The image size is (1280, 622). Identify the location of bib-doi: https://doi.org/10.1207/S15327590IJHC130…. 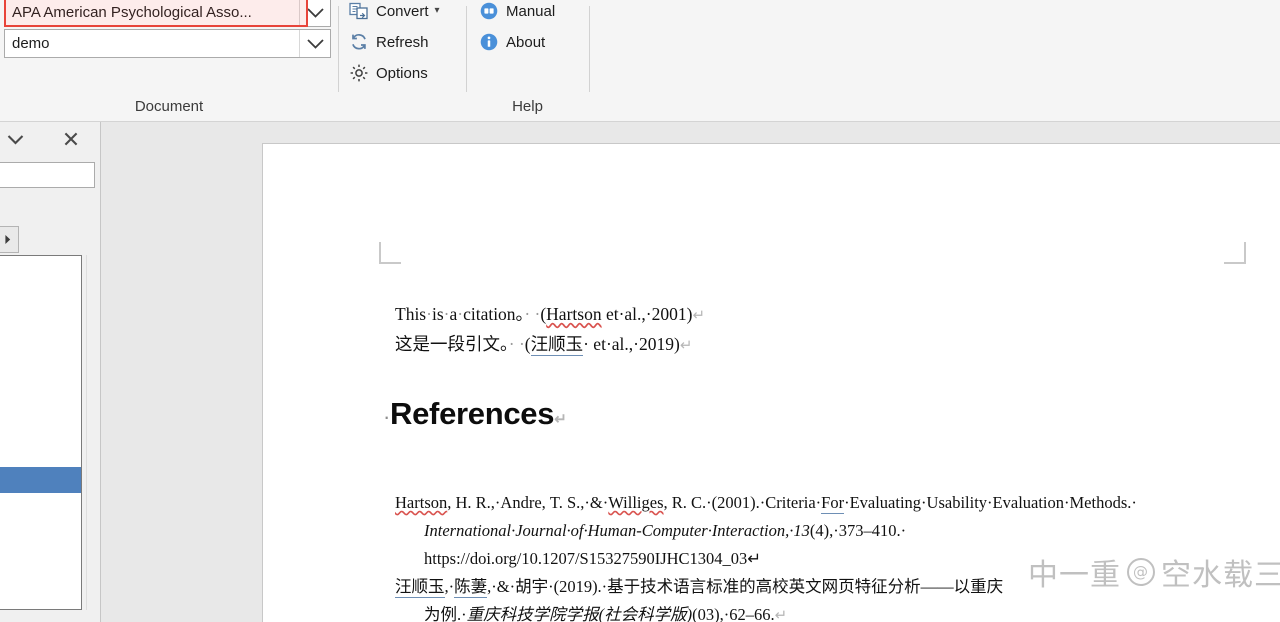
(593, 558).